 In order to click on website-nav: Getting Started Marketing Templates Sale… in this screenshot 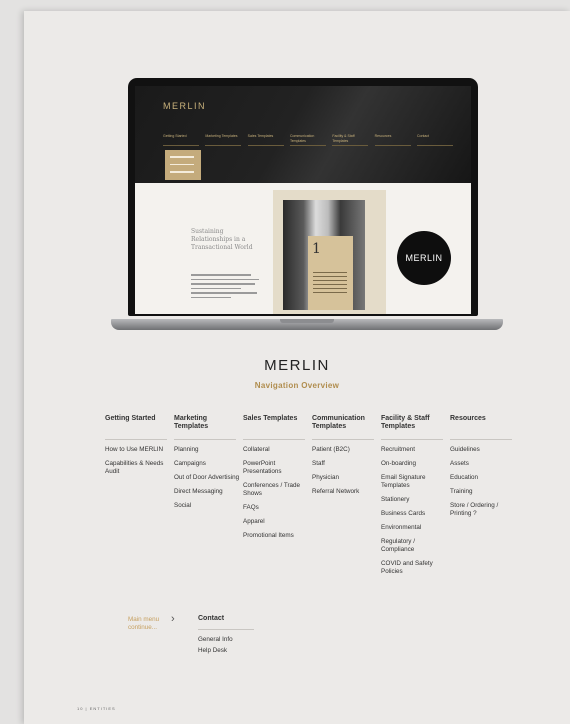, I will do `click(308, 140)`.